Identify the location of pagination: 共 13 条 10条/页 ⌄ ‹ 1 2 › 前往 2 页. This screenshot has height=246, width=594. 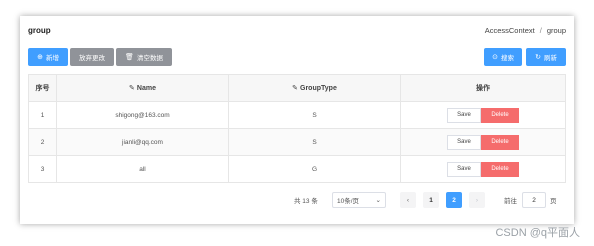
(297, 200).